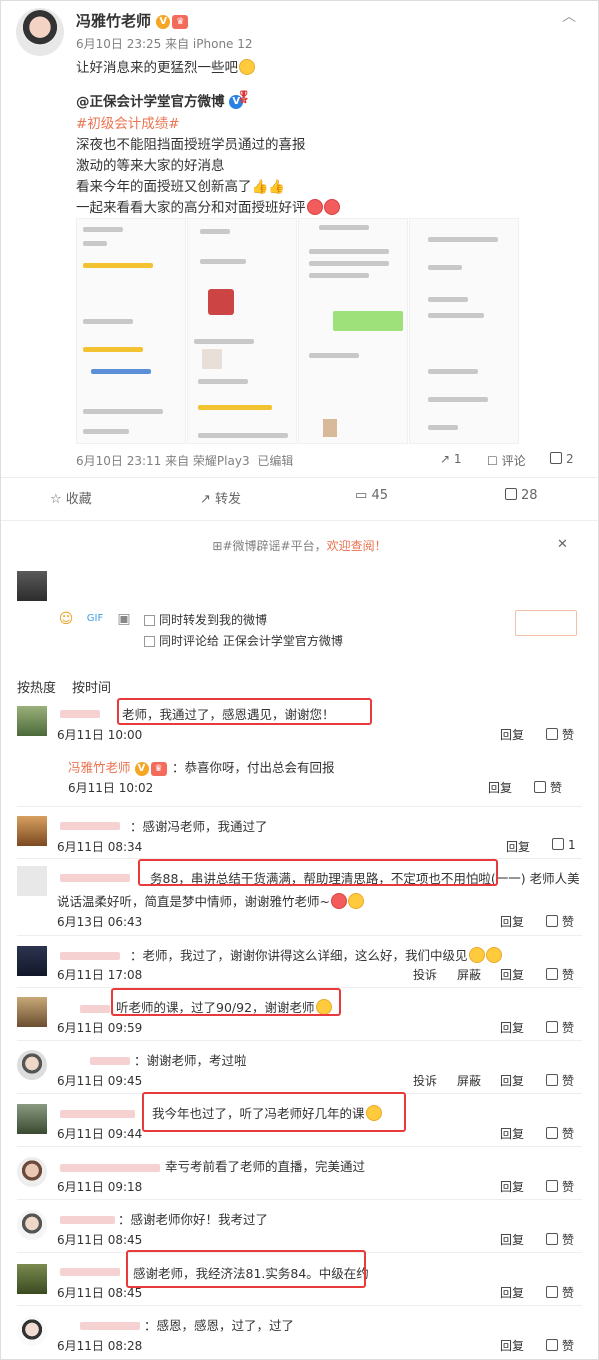  Describe the element at coordinates (210, 900) in the screenshot. I see `comment-text-cont: 说话温柔好听，简直是梦中情师，谢谢雅竹老师~` at that location.